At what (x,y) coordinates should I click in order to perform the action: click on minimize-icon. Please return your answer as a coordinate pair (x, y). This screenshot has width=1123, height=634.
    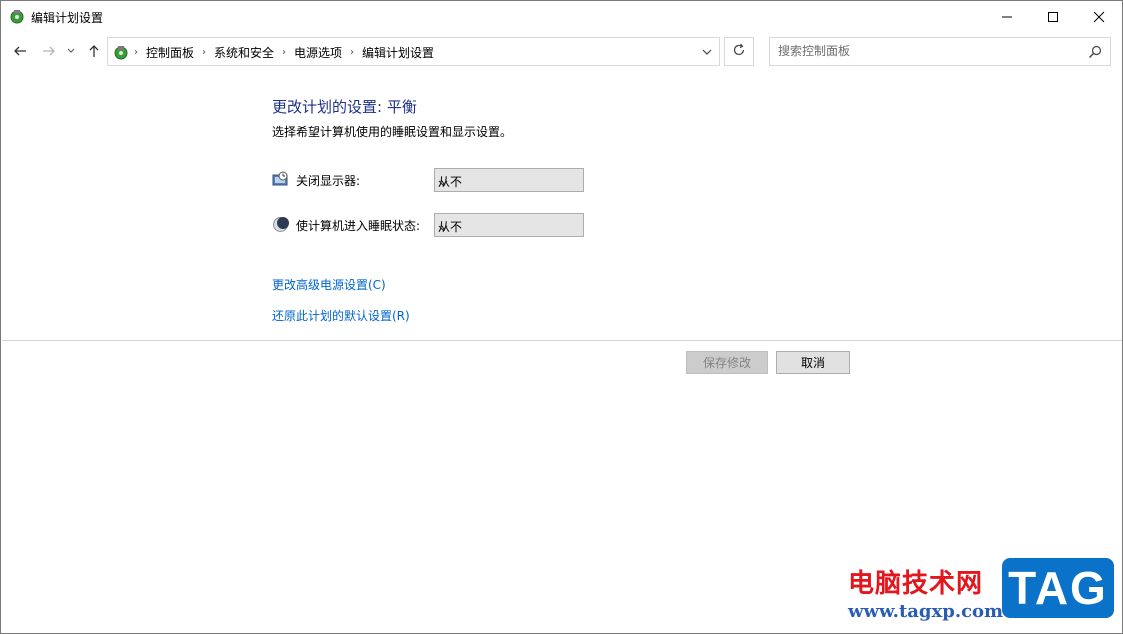
    Looking at the image, I should click on (1007, 17).